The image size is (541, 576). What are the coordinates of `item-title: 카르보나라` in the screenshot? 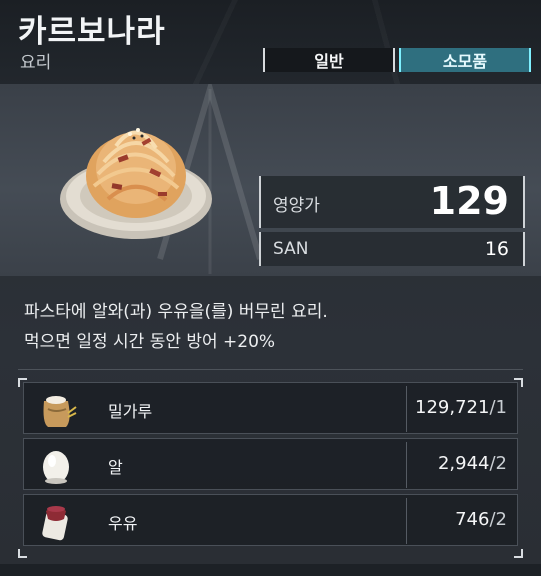 It's located at (92, 32).